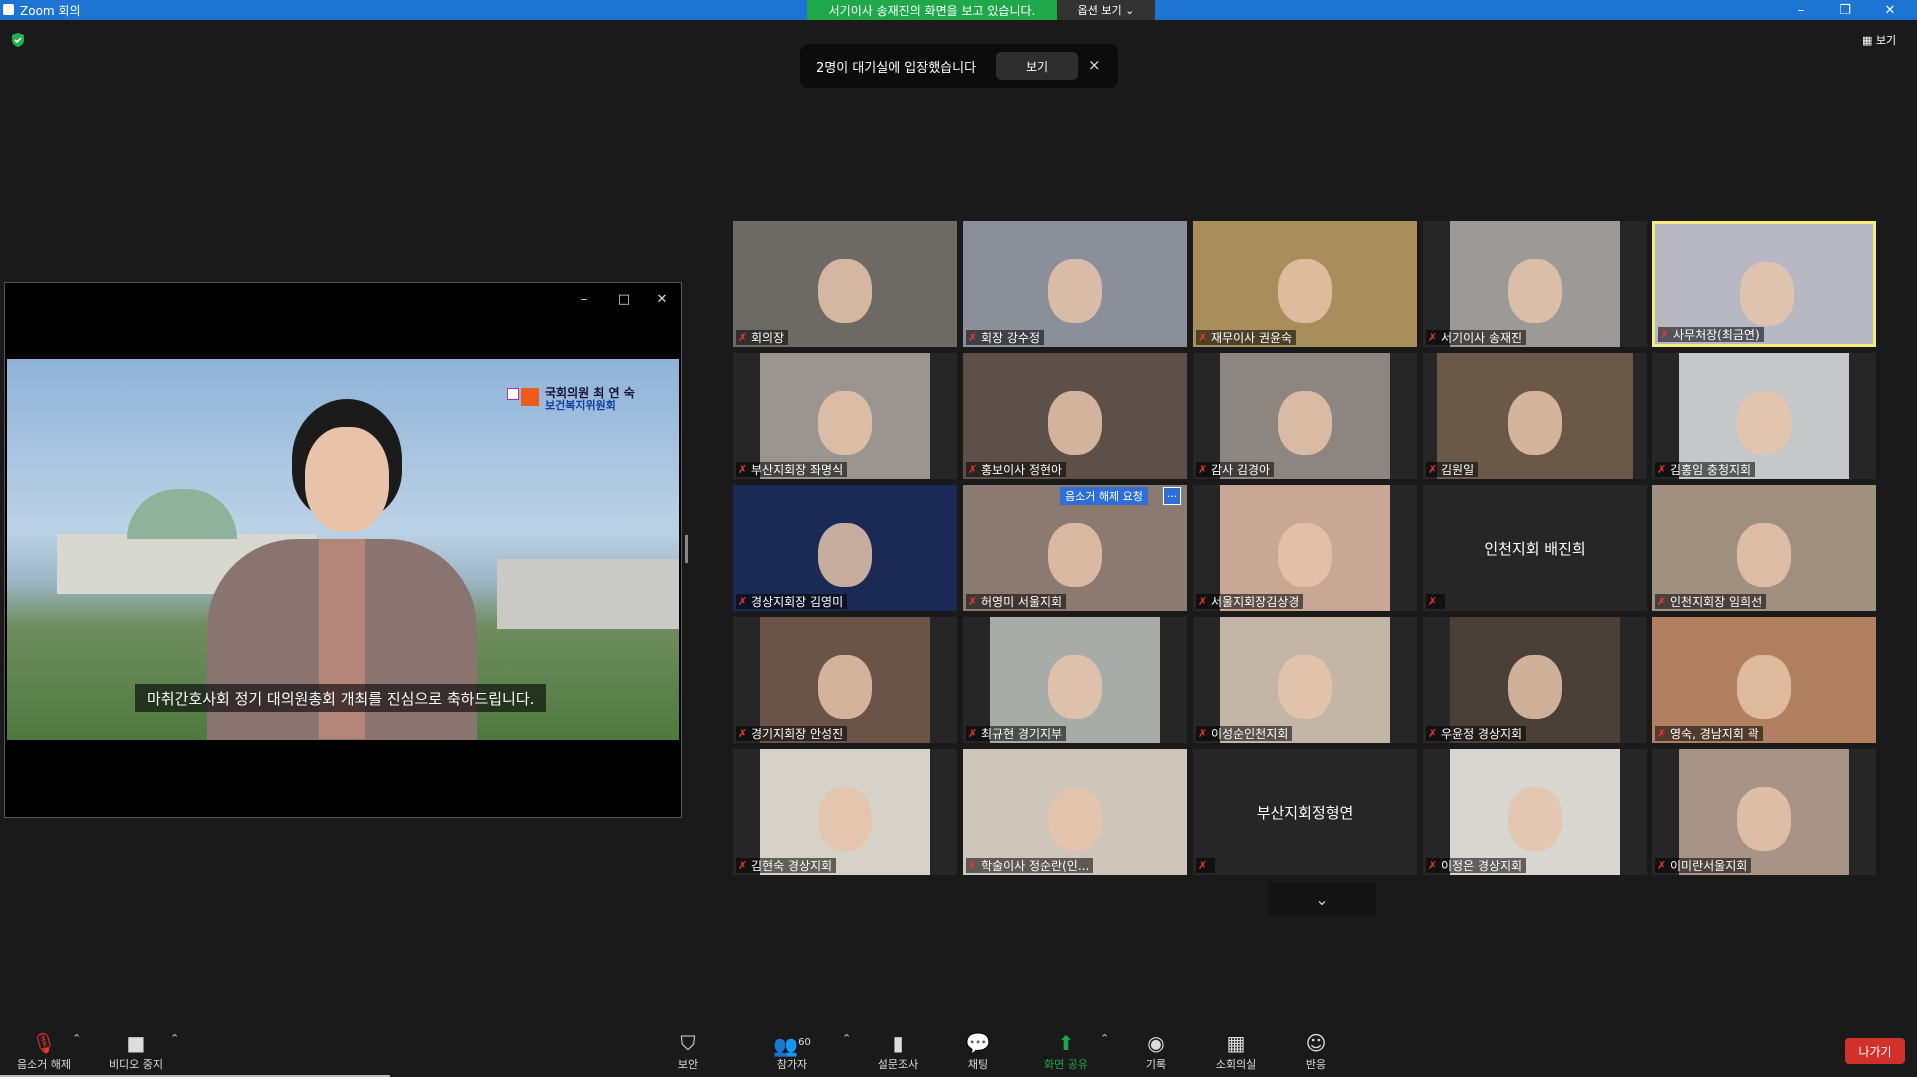 This screenshot has height=1077, width=1917. I want to click on security-shield-icon, so click(18, 40).